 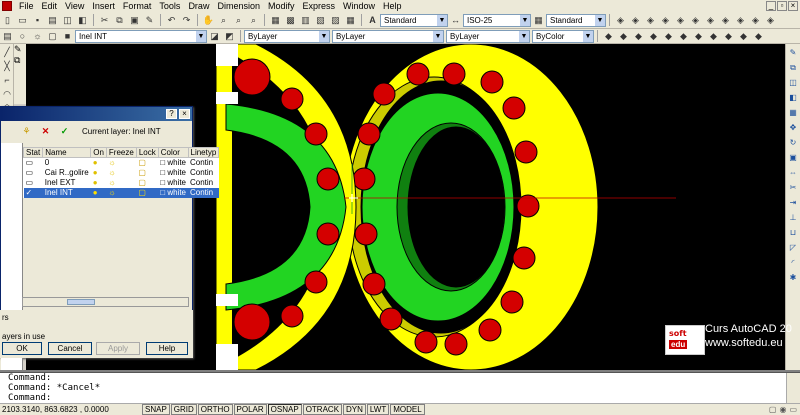 I want to click on color-swatch-icon: ■, so click(x=67, y=36).